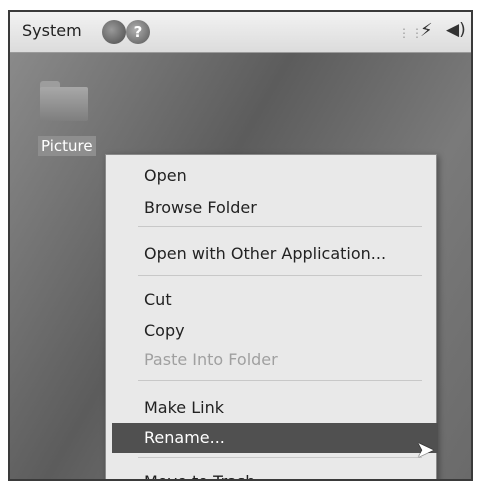 This screenshot has width=483, height=491. I want to click on help-icon: ?, so click(138, 32).